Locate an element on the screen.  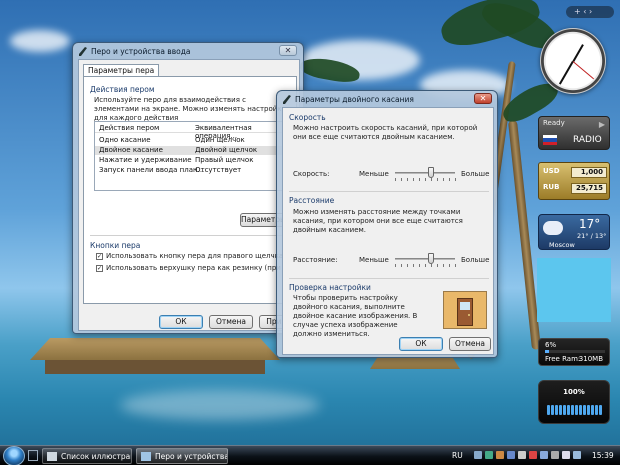
rub-value: 25,715 is located at coordinates (589, 188).